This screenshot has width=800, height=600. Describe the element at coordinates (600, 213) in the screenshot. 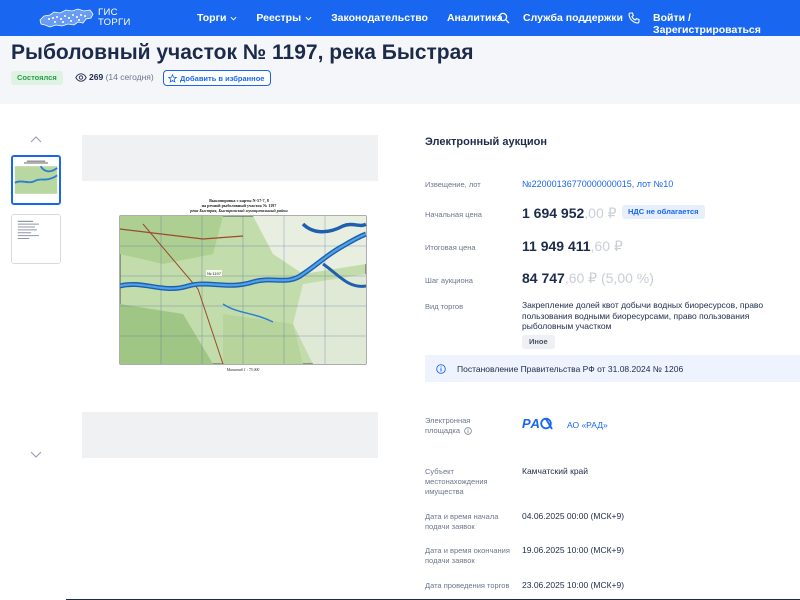

I see `start-price-cents: ,00 ₽` at that location.